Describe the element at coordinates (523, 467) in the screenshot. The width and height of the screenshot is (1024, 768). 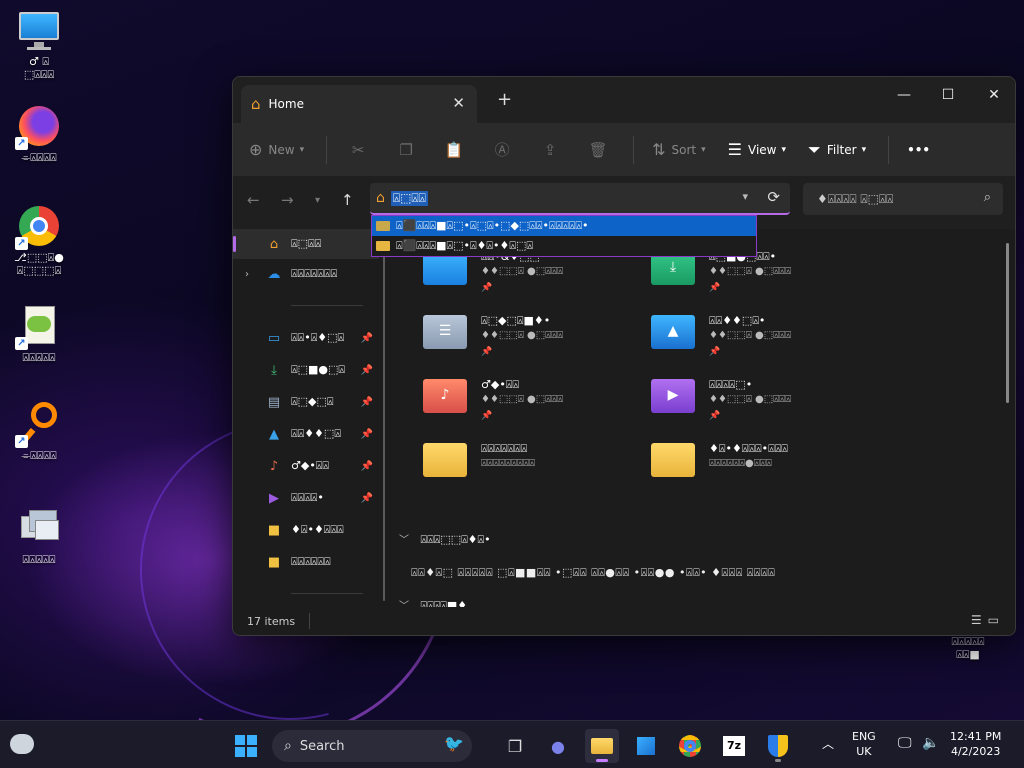
I see `quick-access-tile: ⍓⍓⍓⍓⍓⍓⍓ ⍓⍓⍓⍓⍓⍓⍓⍓⍓` at that location.